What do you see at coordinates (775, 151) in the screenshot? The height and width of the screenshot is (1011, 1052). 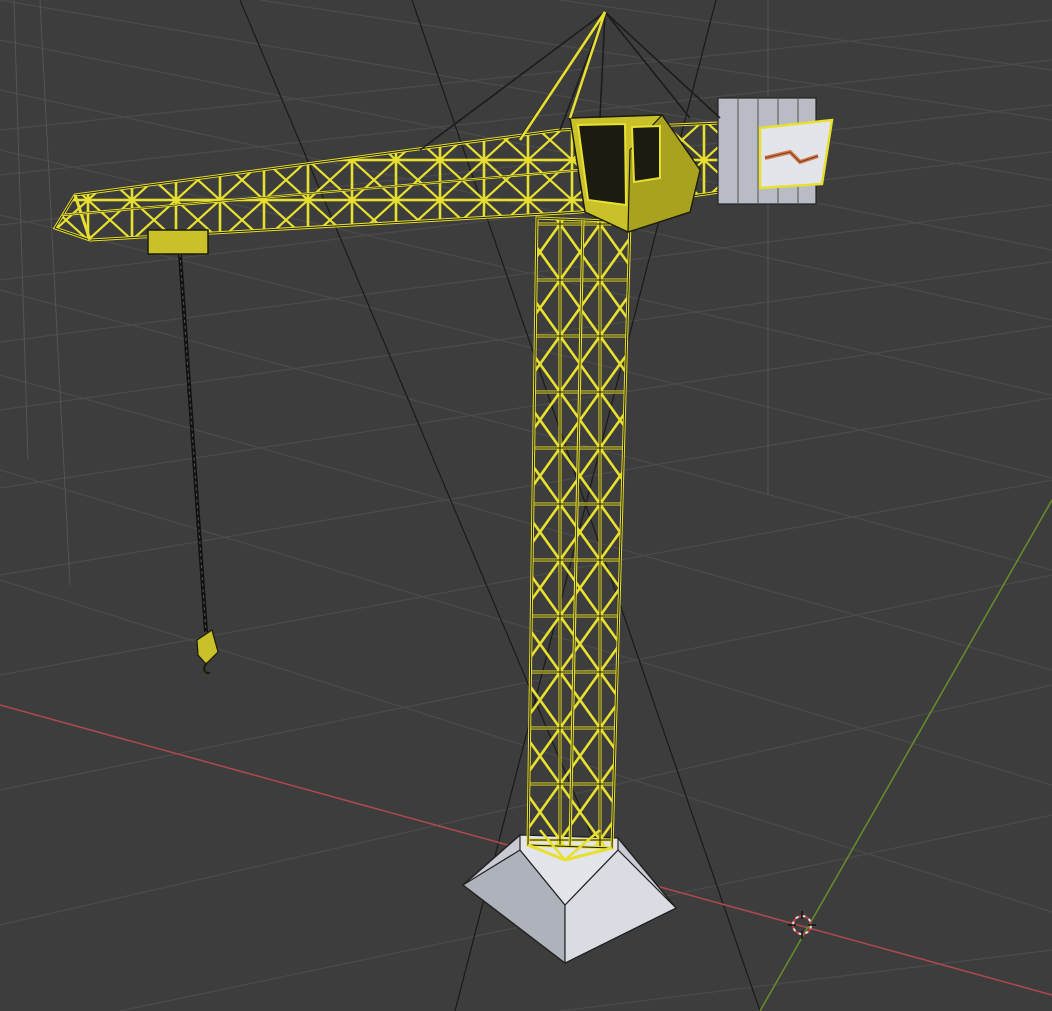 I see `counterweight` at bounding box center [775, 151].